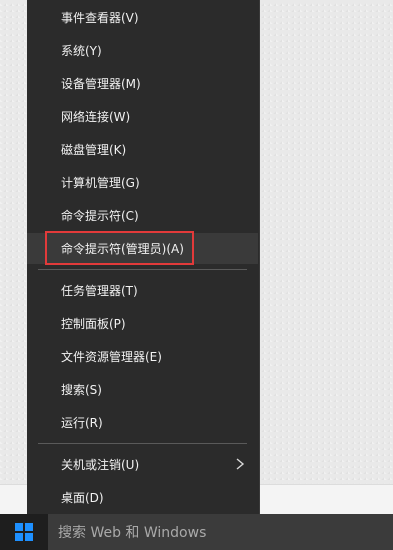 The width and height of the screenshot is (393, 550). I want to click on menu-item-task-manager: 任务管理器(T), so click(142, 290).